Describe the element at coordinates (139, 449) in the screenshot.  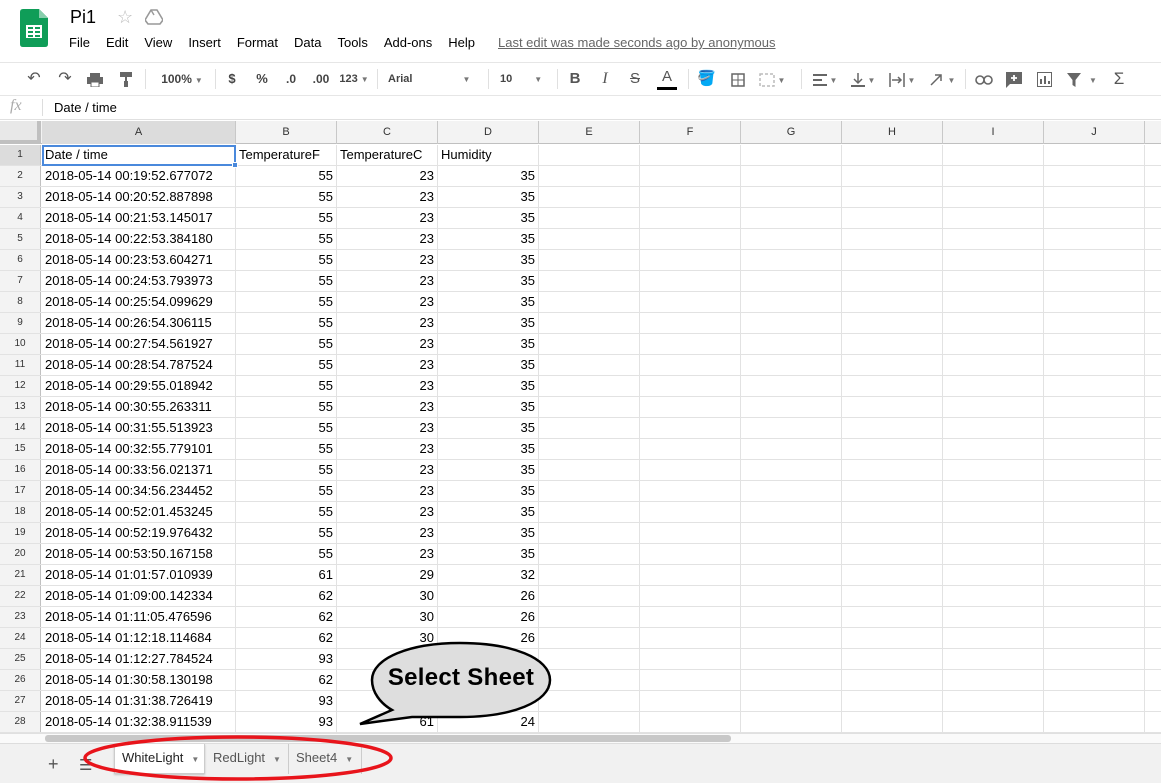
I see `cell-a: 2018-05-14 00:32:55.779101` at that location.